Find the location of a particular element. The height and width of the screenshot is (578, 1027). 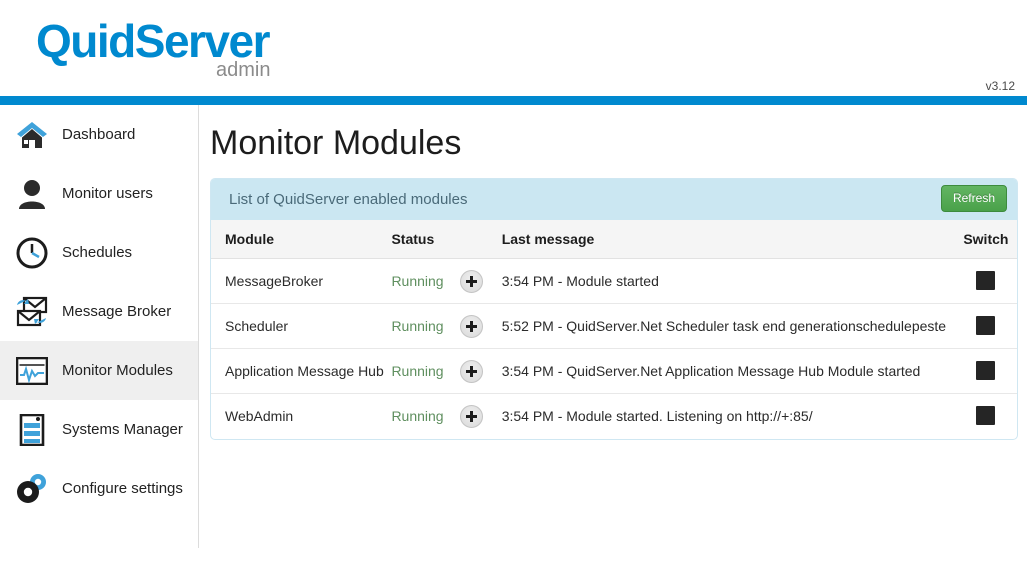

brand-logo: QuidServer is located at coordinates (153, 41).